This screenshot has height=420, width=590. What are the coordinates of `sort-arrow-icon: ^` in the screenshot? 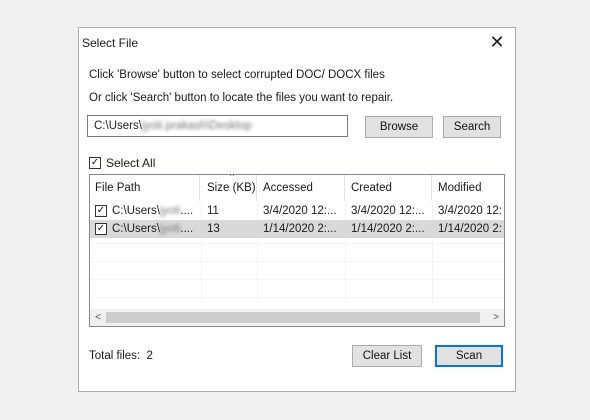 It's located at (232, 177).